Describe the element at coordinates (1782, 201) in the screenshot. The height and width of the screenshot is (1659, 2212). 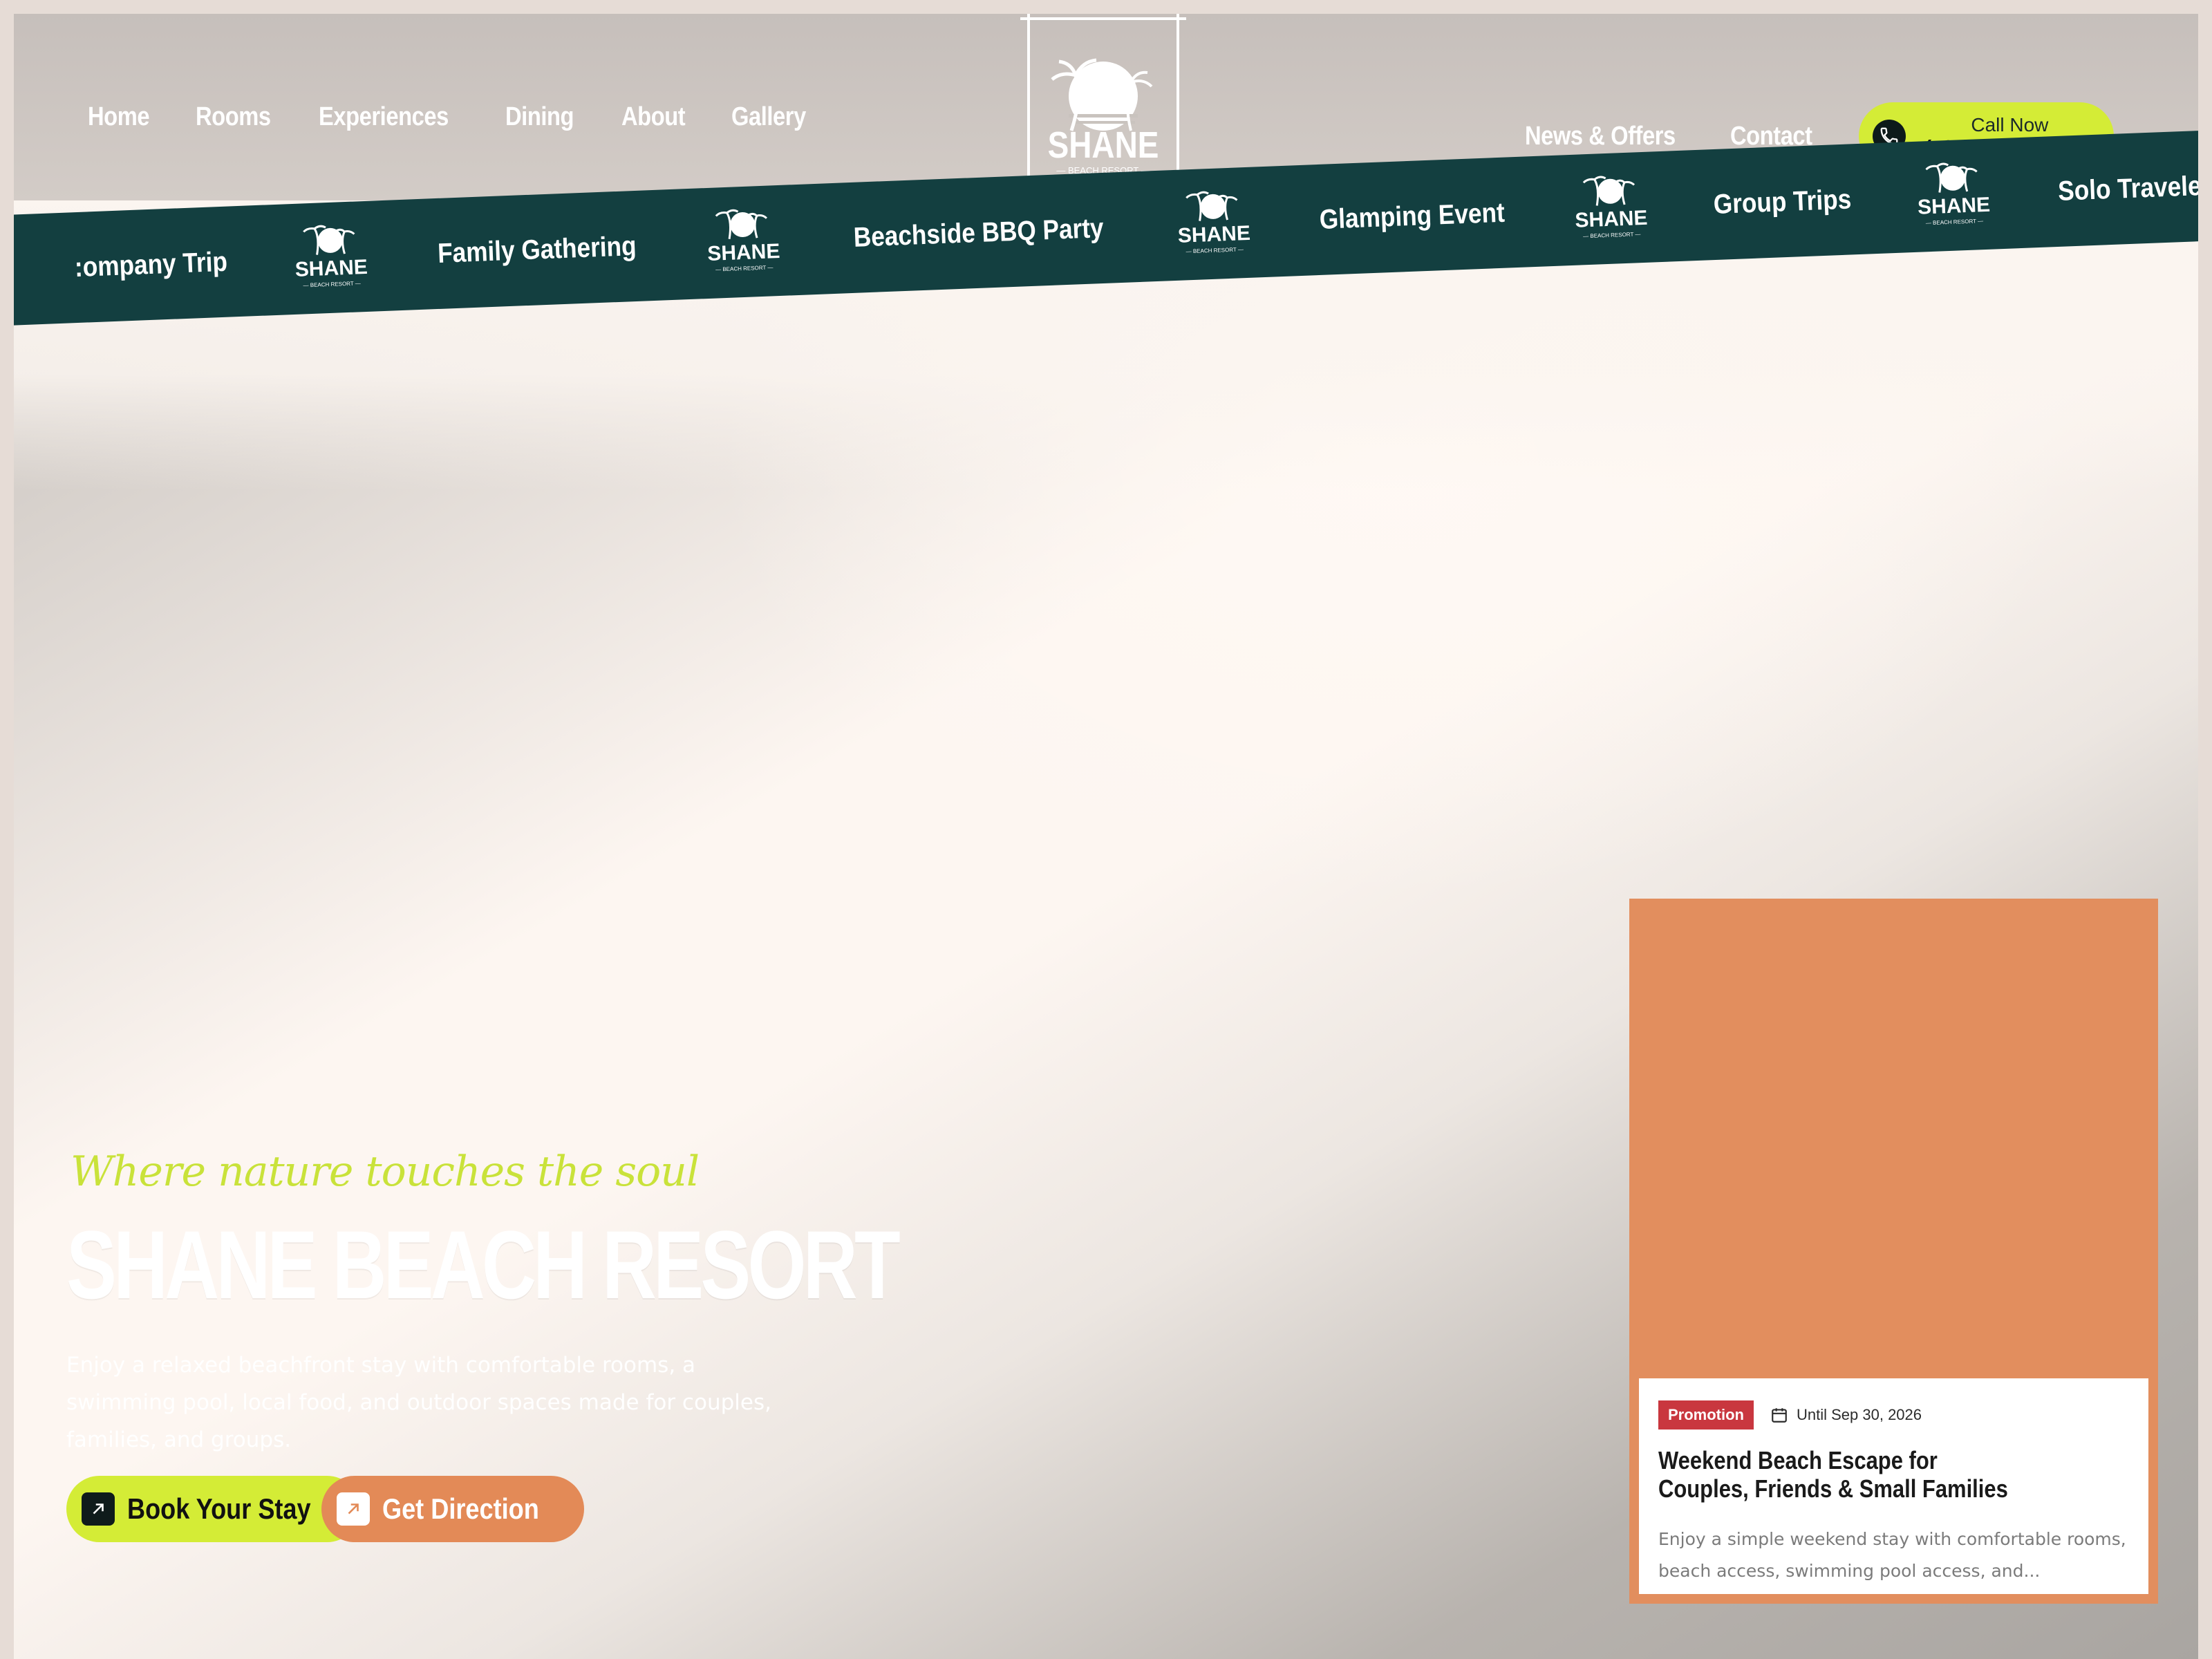
I see `ribbon-item: Group Trips` at that location.